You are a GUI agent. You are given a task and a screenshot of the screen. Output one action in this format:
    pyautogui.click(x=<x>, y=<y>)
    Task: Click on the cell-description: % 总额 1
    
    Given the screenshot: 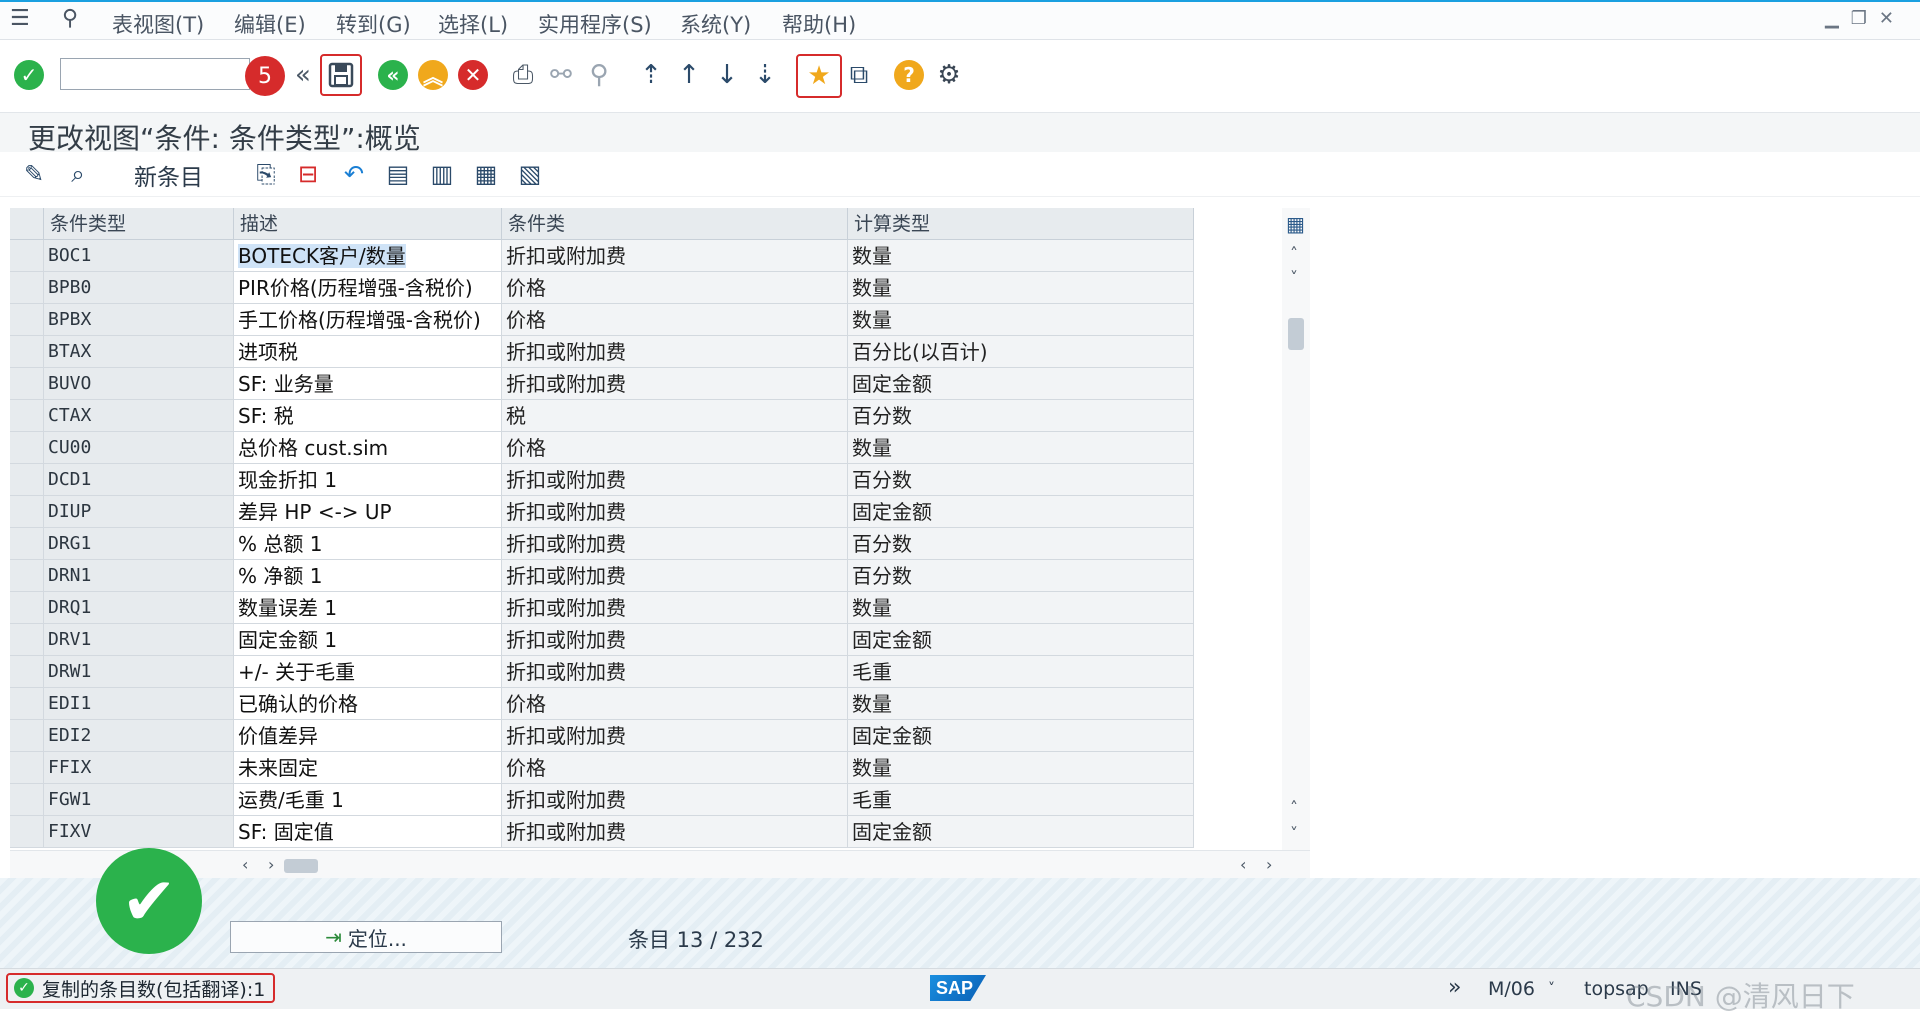 What is the action you would take?
    pyautogui.click(x=368, y=544)
    